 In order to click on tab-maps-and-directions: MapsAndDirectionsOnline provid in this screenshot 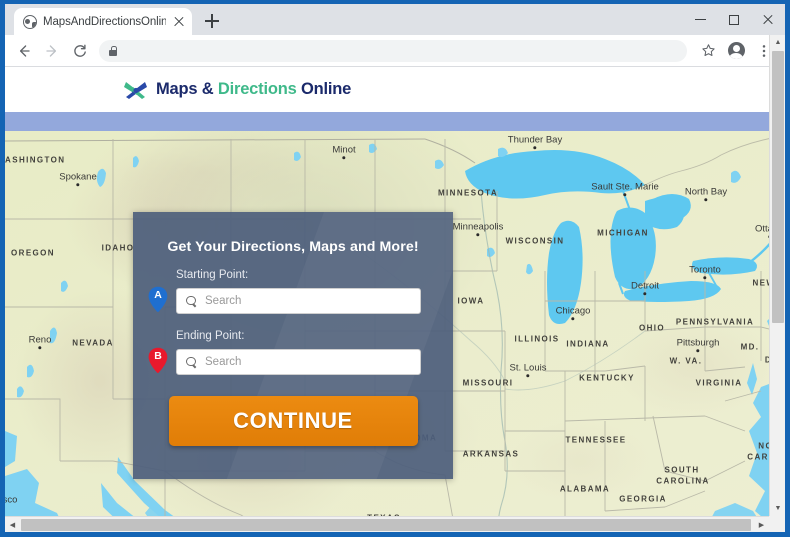, I will do `click(103, 21)`.